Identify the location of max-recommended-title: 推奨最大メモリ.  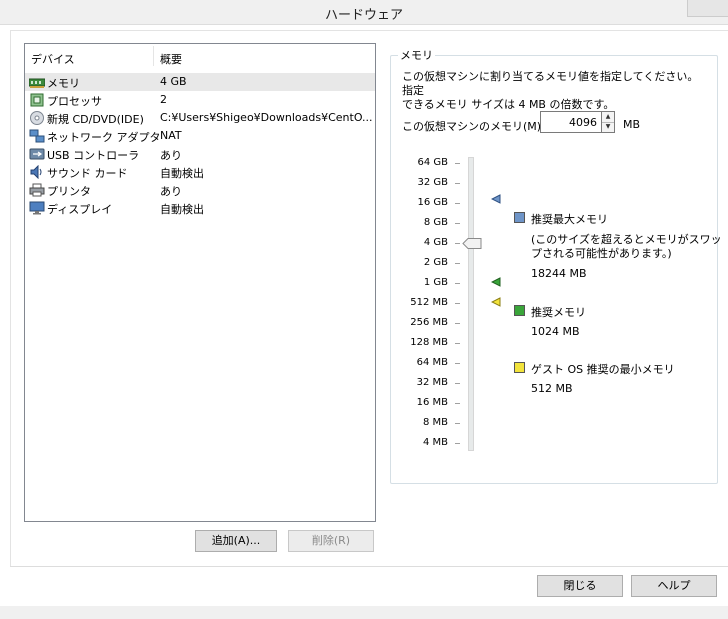
(569, 219).